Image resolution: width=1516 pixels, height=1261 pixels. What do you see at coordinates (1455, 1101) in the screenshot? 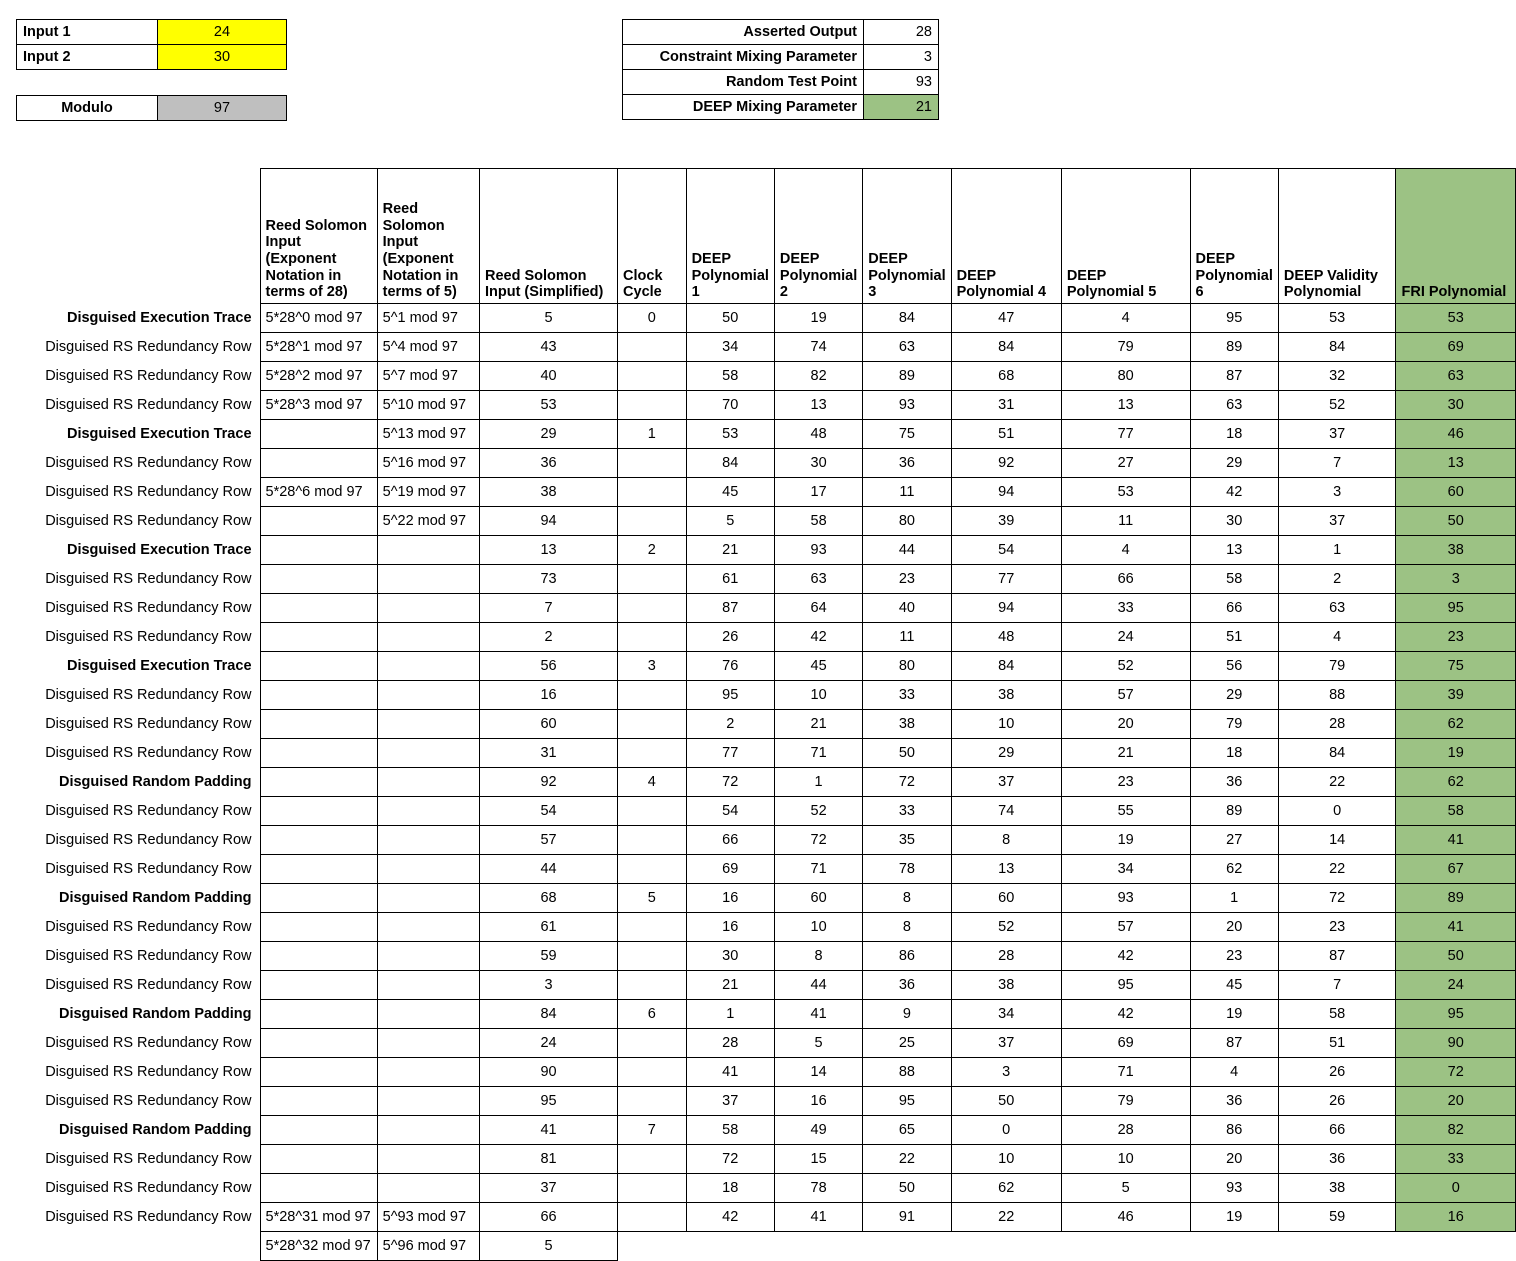
I see `cell-fri-polynomial: 20` at bounding box center [1455, 1101].